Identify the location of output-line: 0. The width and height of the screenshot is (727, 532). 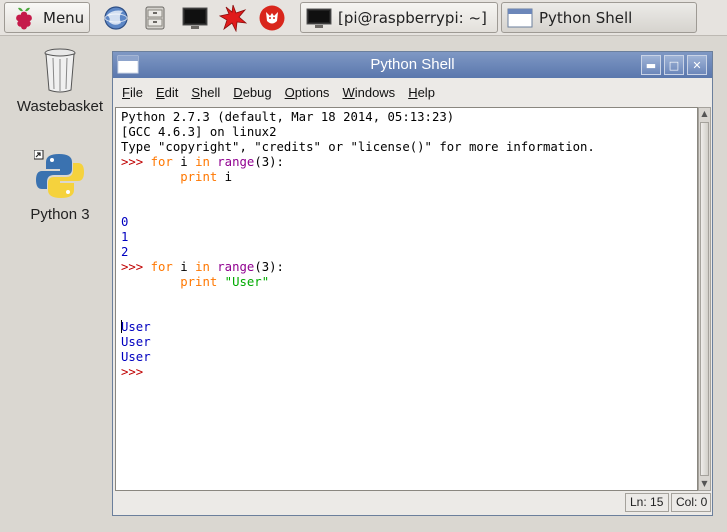
(125, 222).